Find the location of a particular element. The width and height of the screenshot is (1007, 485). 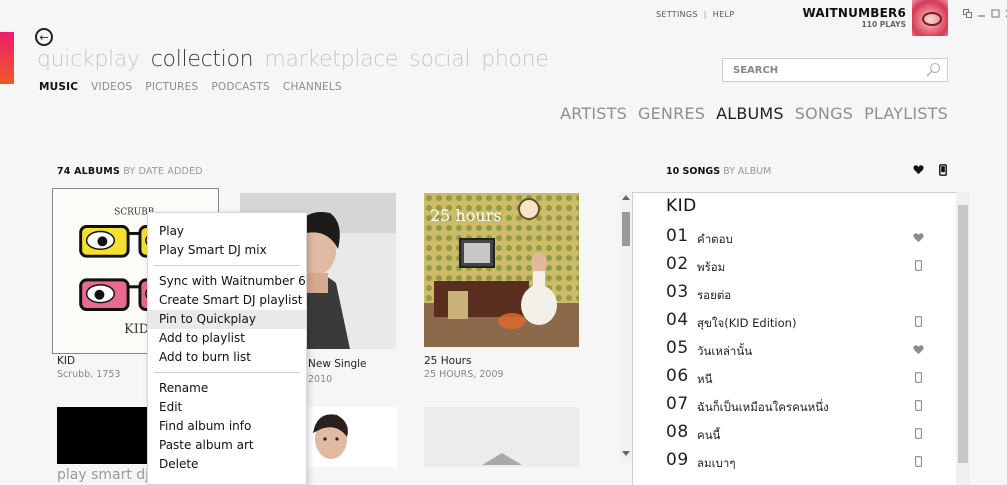

menu-separator is located at coordinates (227, 372).